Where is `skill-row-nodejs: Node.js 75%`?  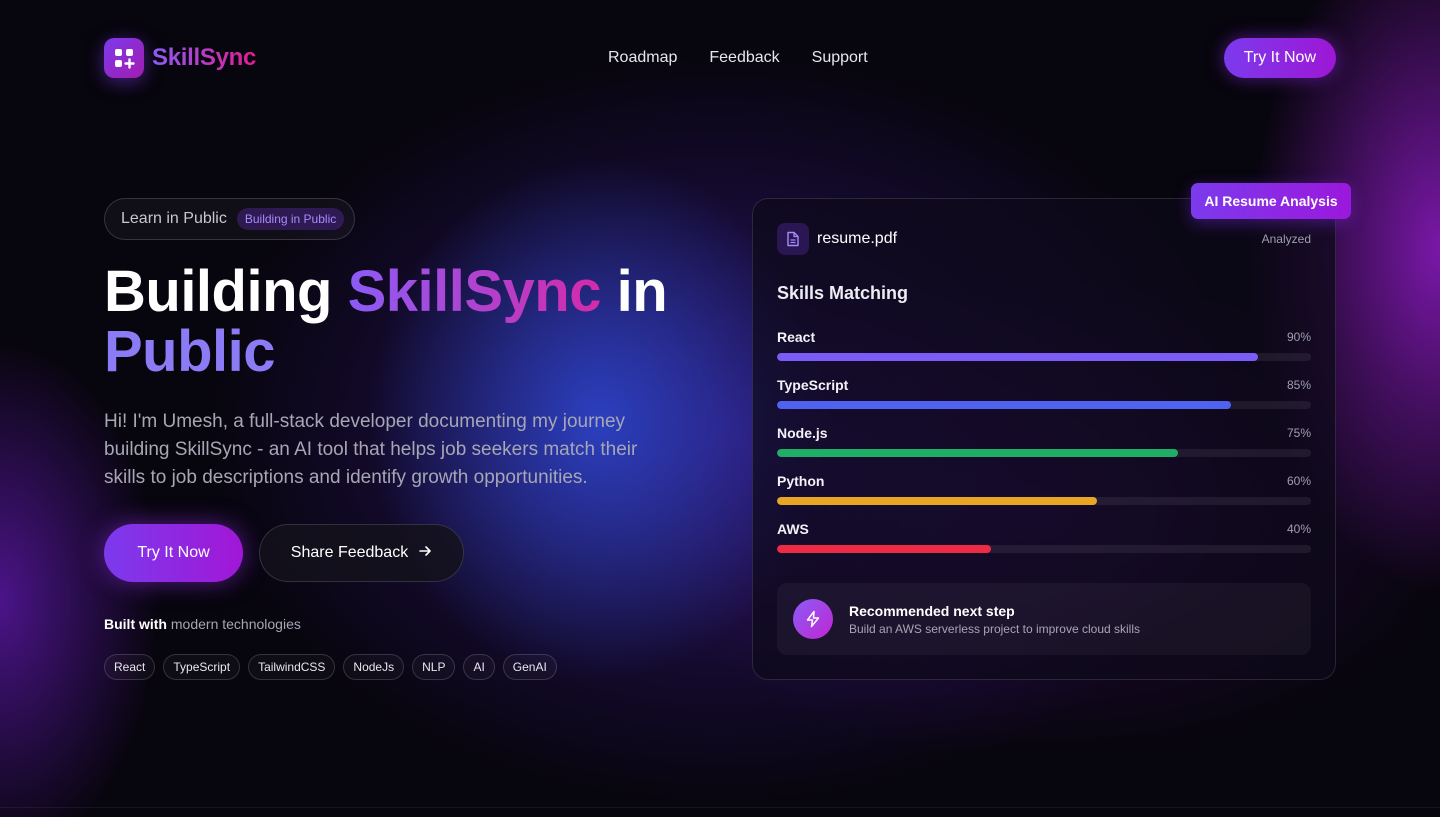 skill-row-nodejs: Node.js 75% is located at coordinates (1044, 441).